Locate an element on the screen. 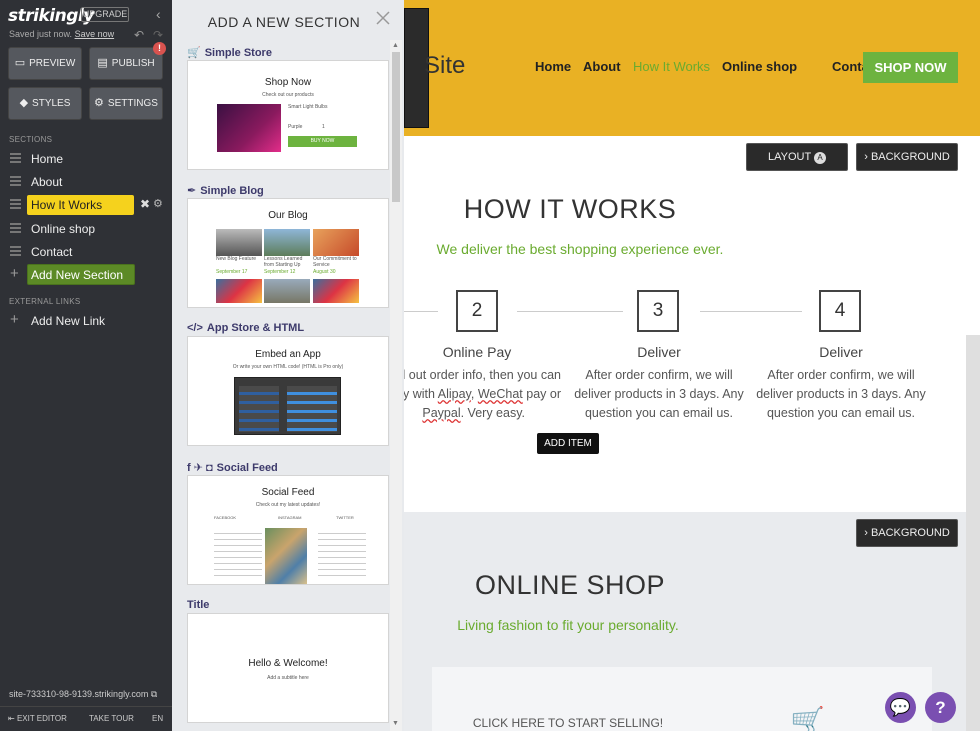  site-name: Site is located at coordinates (444, 66).